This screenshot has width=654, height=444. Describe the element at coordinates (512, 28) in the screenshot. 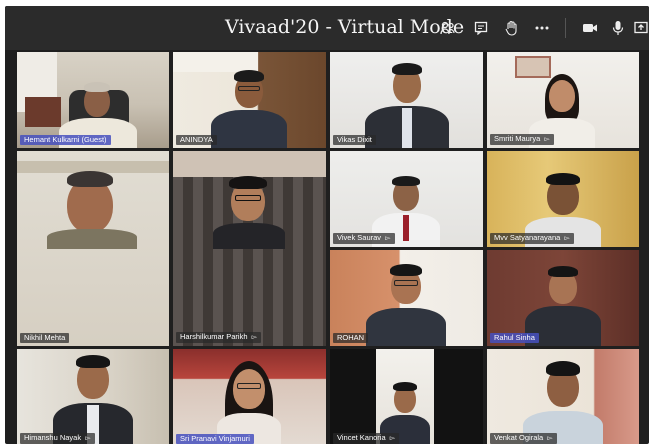

I see `raise-hand-icon` at that location.